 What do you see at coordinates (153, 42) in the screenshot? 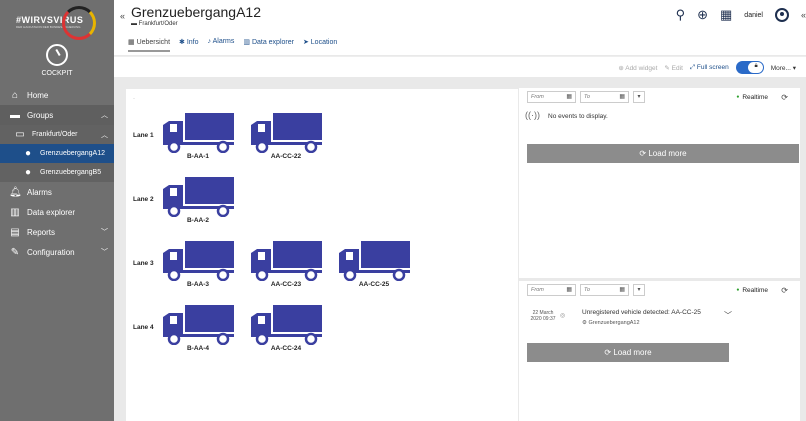
I see `tab-label: Uebersicht` at bounding box center [153, 42].